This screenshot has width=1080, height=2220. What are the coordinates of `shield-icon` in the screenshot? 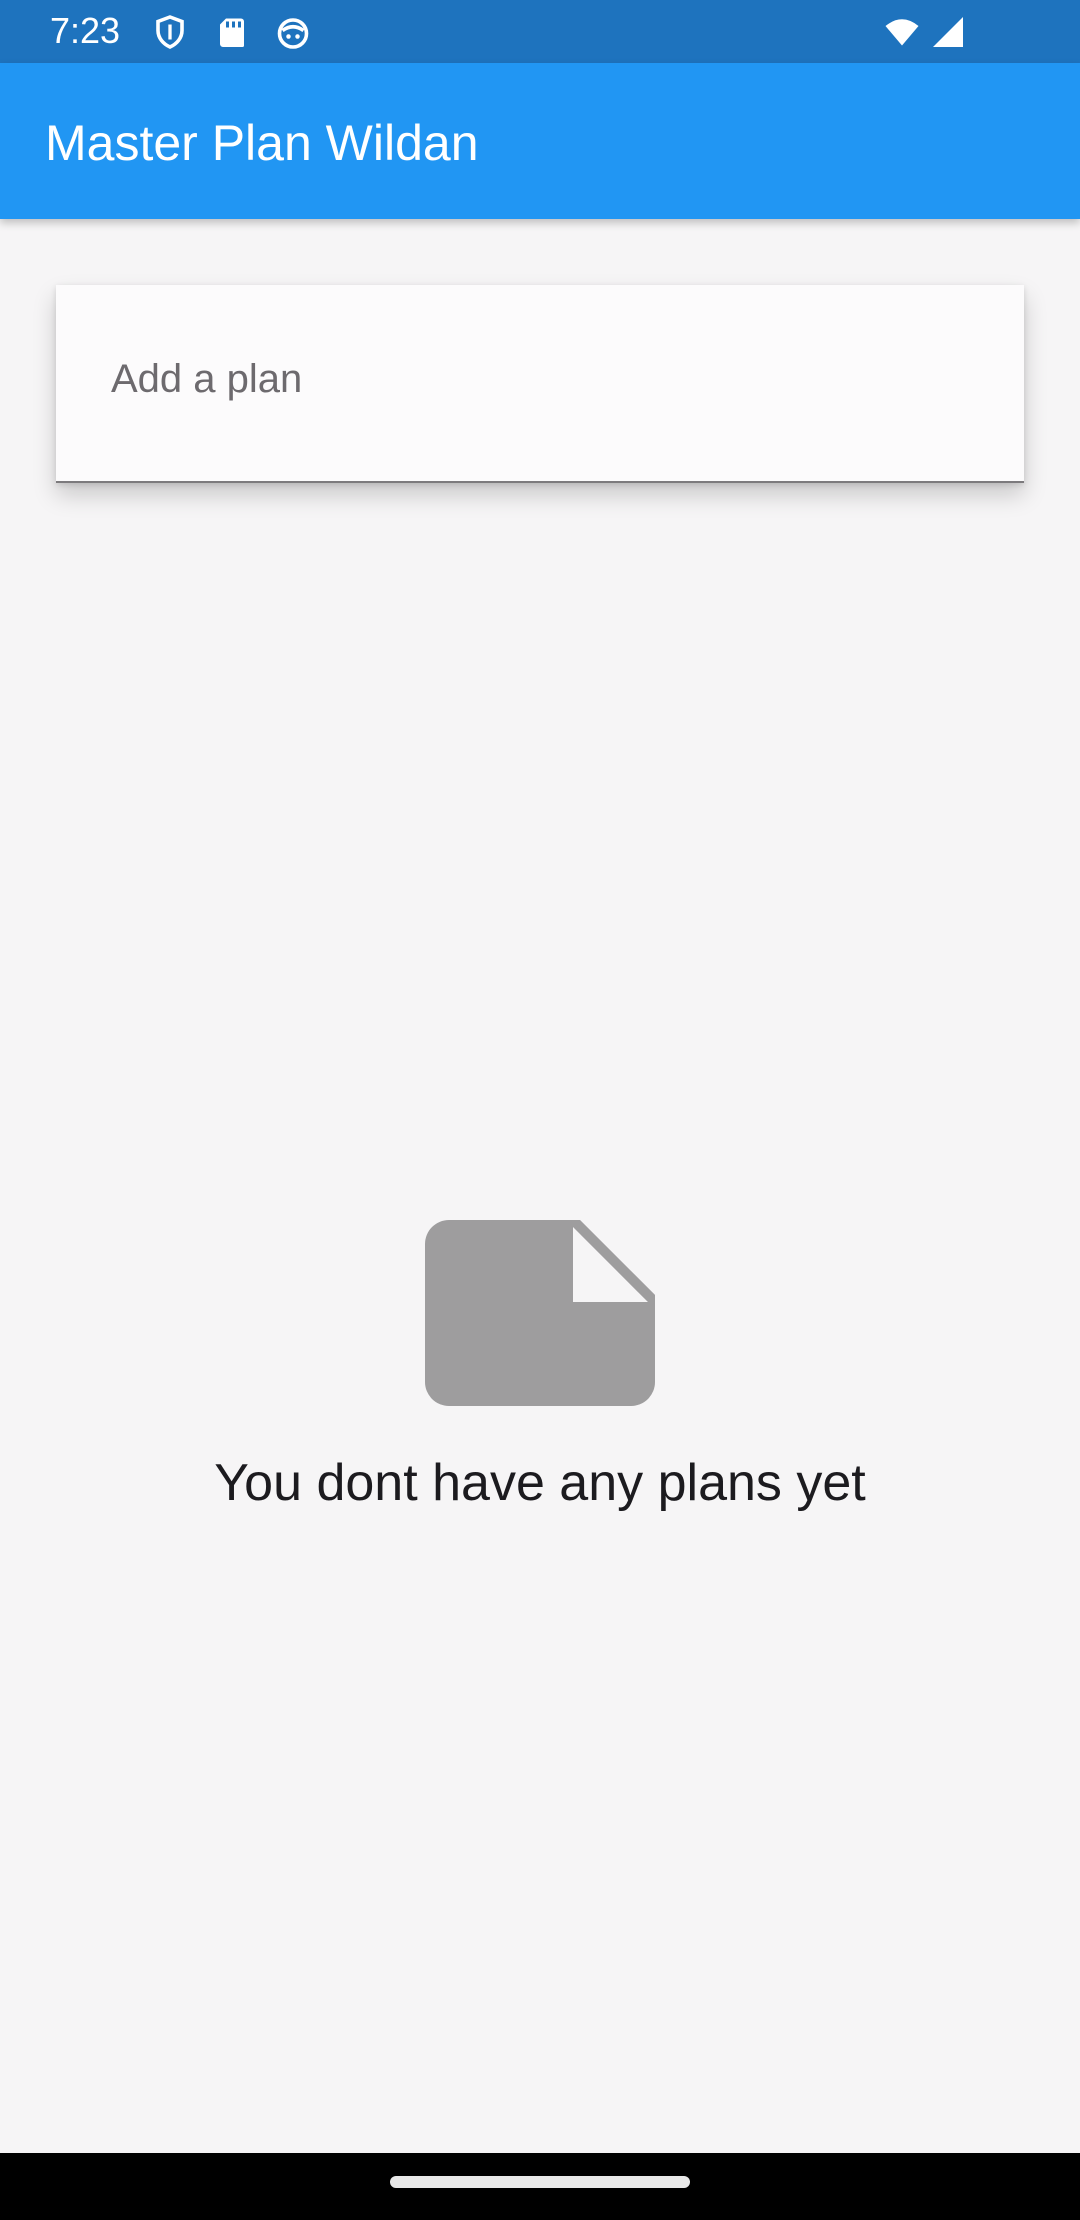 It's located at (170, 32).